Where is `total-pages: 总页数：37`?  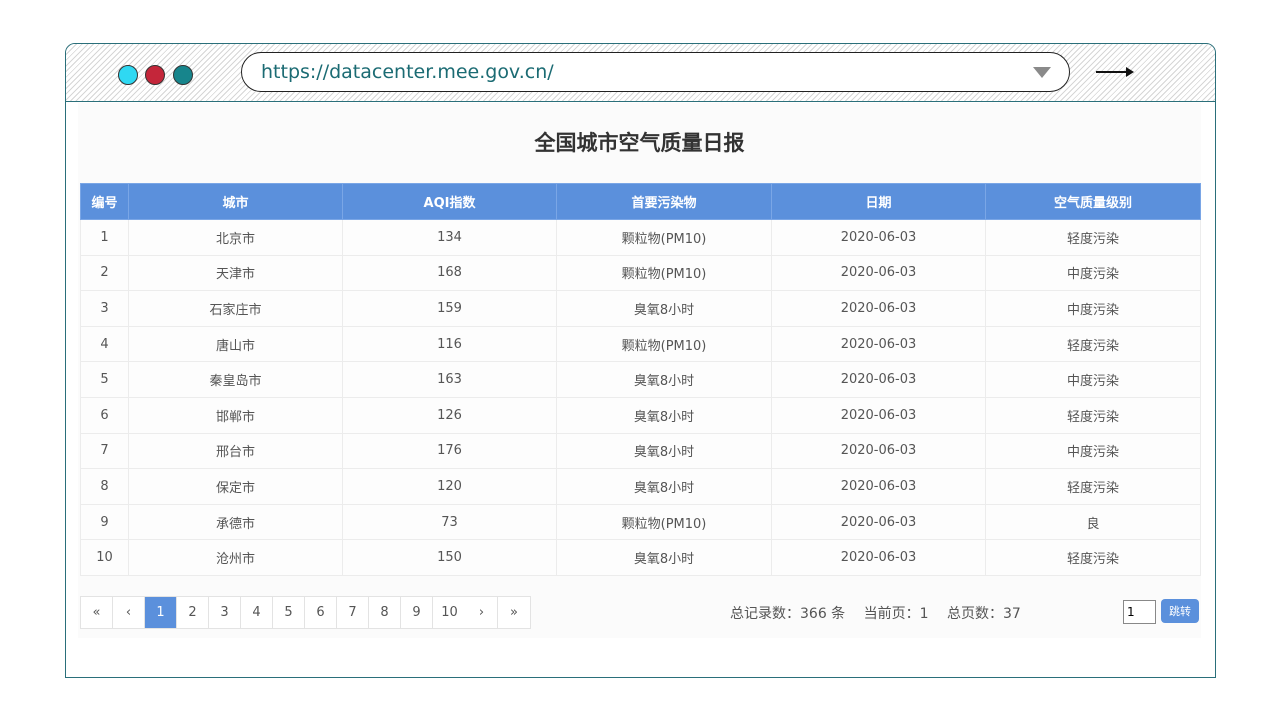 total-pages: 总页数：37 is located at coordinates (984, 614).